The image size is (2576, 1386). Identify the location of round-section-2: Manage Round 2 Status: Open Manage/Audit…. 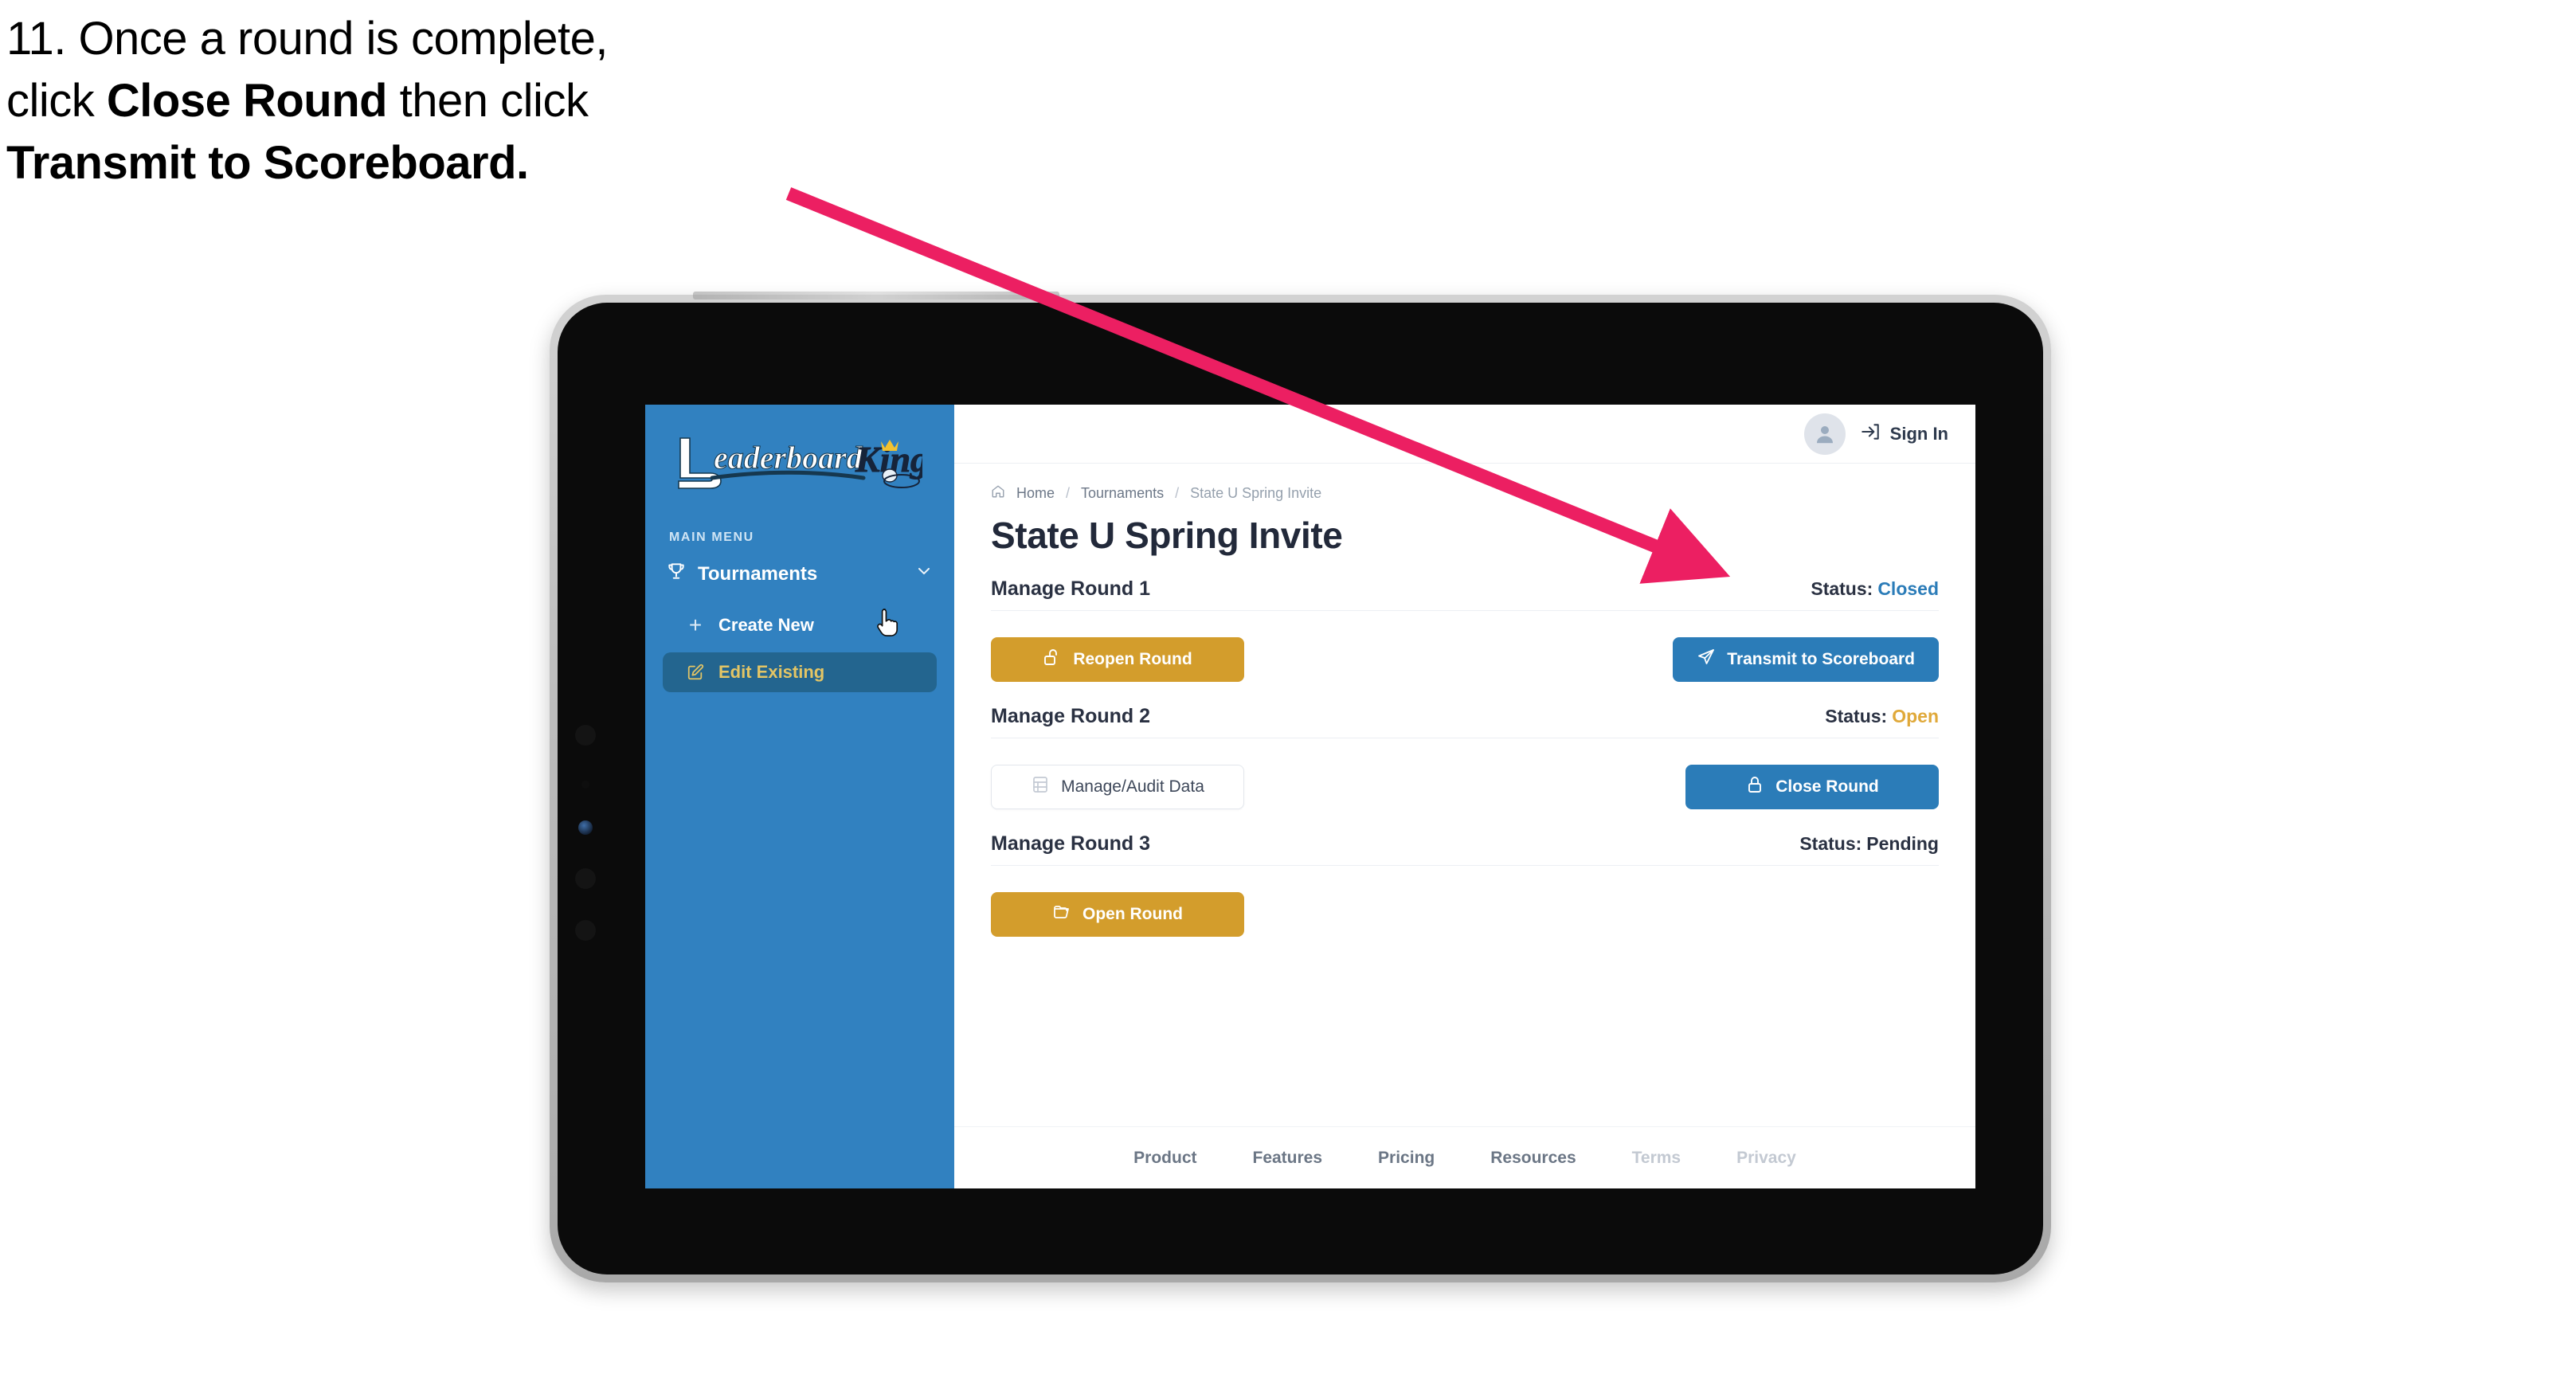
(1465, 763).